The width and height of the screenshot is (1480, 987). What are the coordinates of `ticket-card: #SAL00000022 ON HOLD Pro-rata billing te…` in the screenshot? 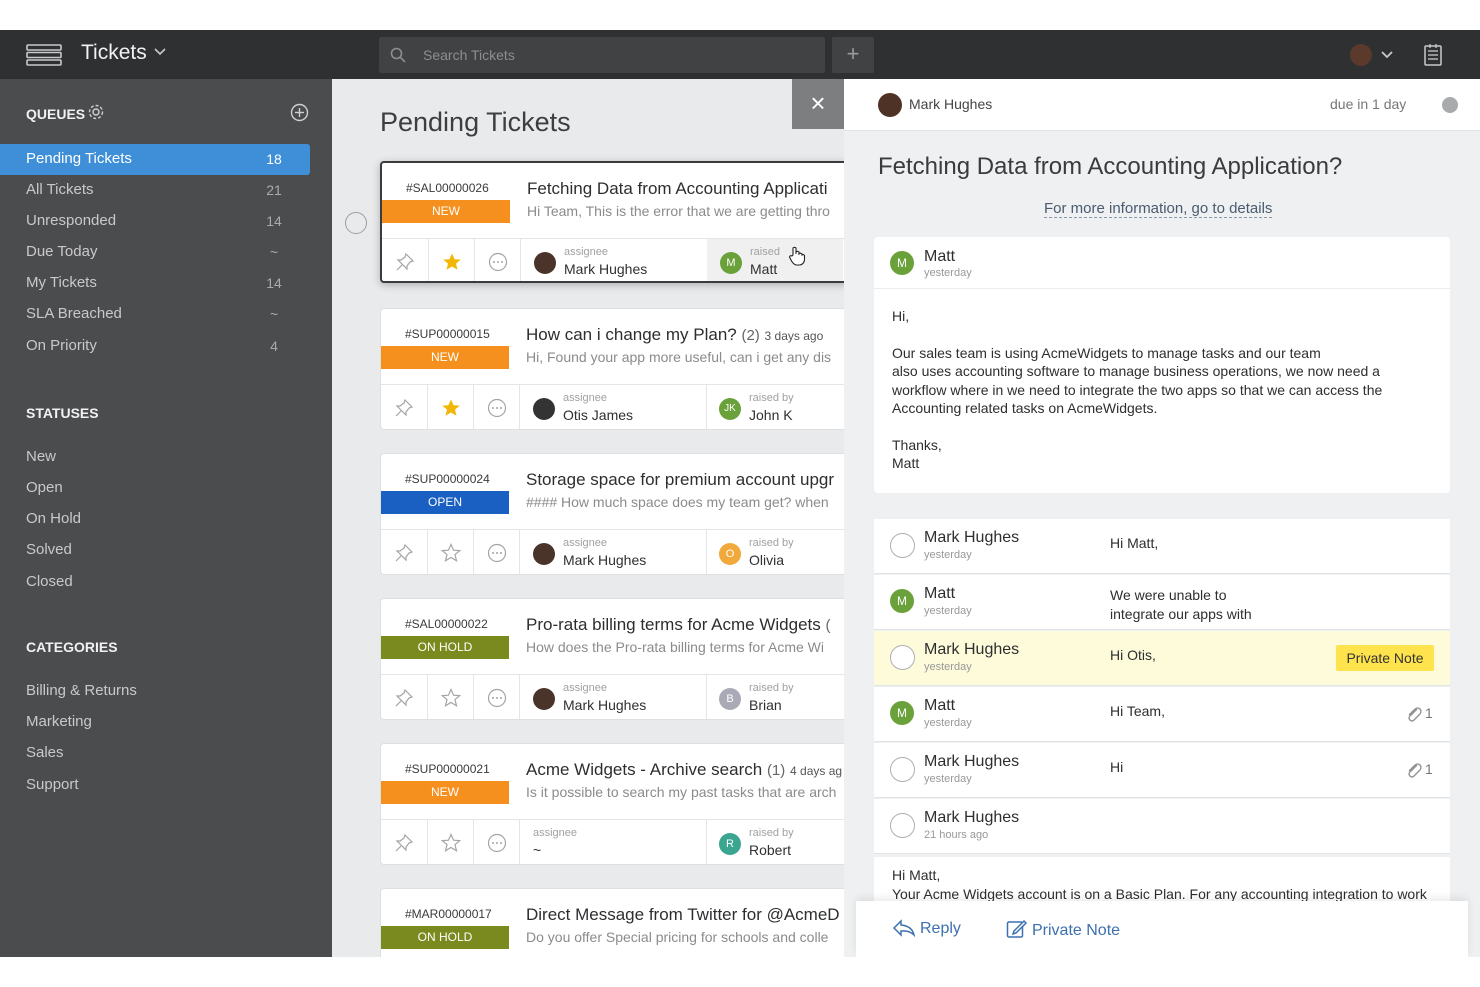 It's located at (612, 659).